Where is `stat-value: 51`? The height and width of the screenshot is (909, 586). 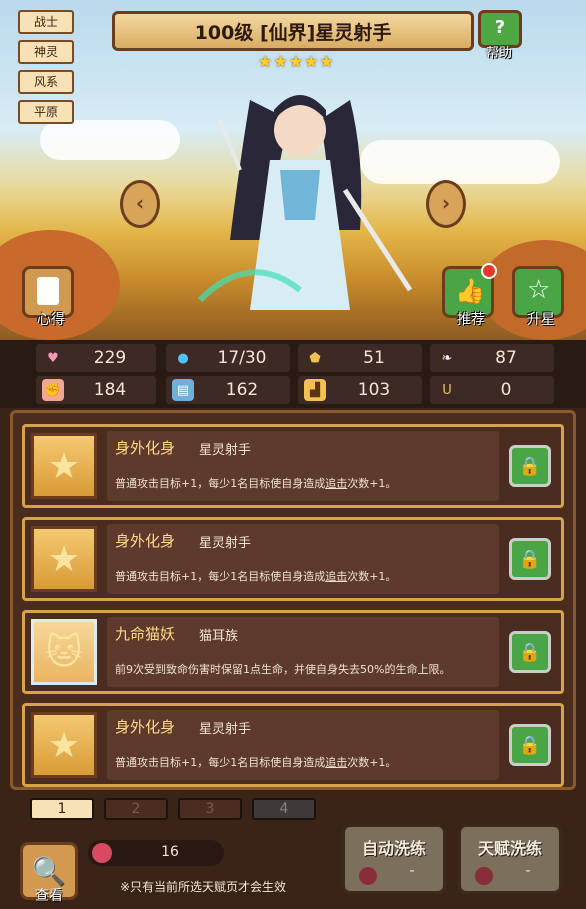
stat-value: 51 is located at coordinates (374, 358).